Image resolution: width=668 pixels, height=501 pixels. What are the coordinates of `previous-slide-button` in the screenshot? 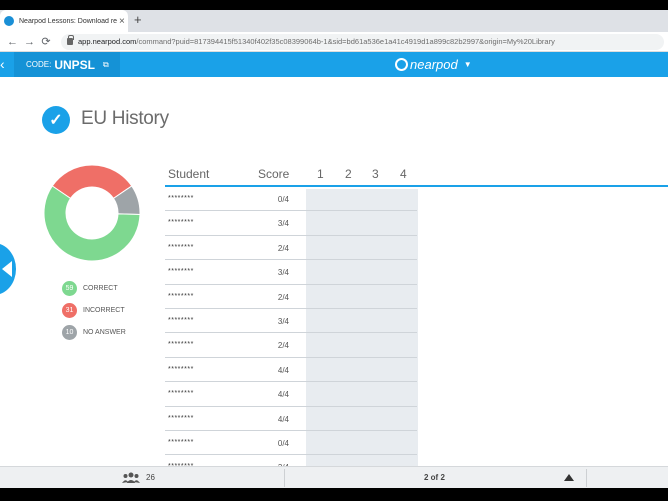 It's located at (8, 269).